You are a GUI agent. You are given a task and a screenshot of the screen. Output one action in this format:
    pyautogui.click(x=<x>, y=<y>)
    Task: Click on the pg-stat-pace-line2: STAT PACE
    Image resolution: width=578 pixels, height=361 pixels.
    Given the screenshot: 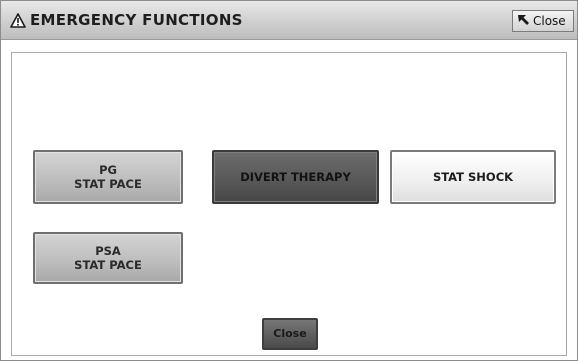 What is the action you would take?
    pyautogui.click(x=108, y=184)
    